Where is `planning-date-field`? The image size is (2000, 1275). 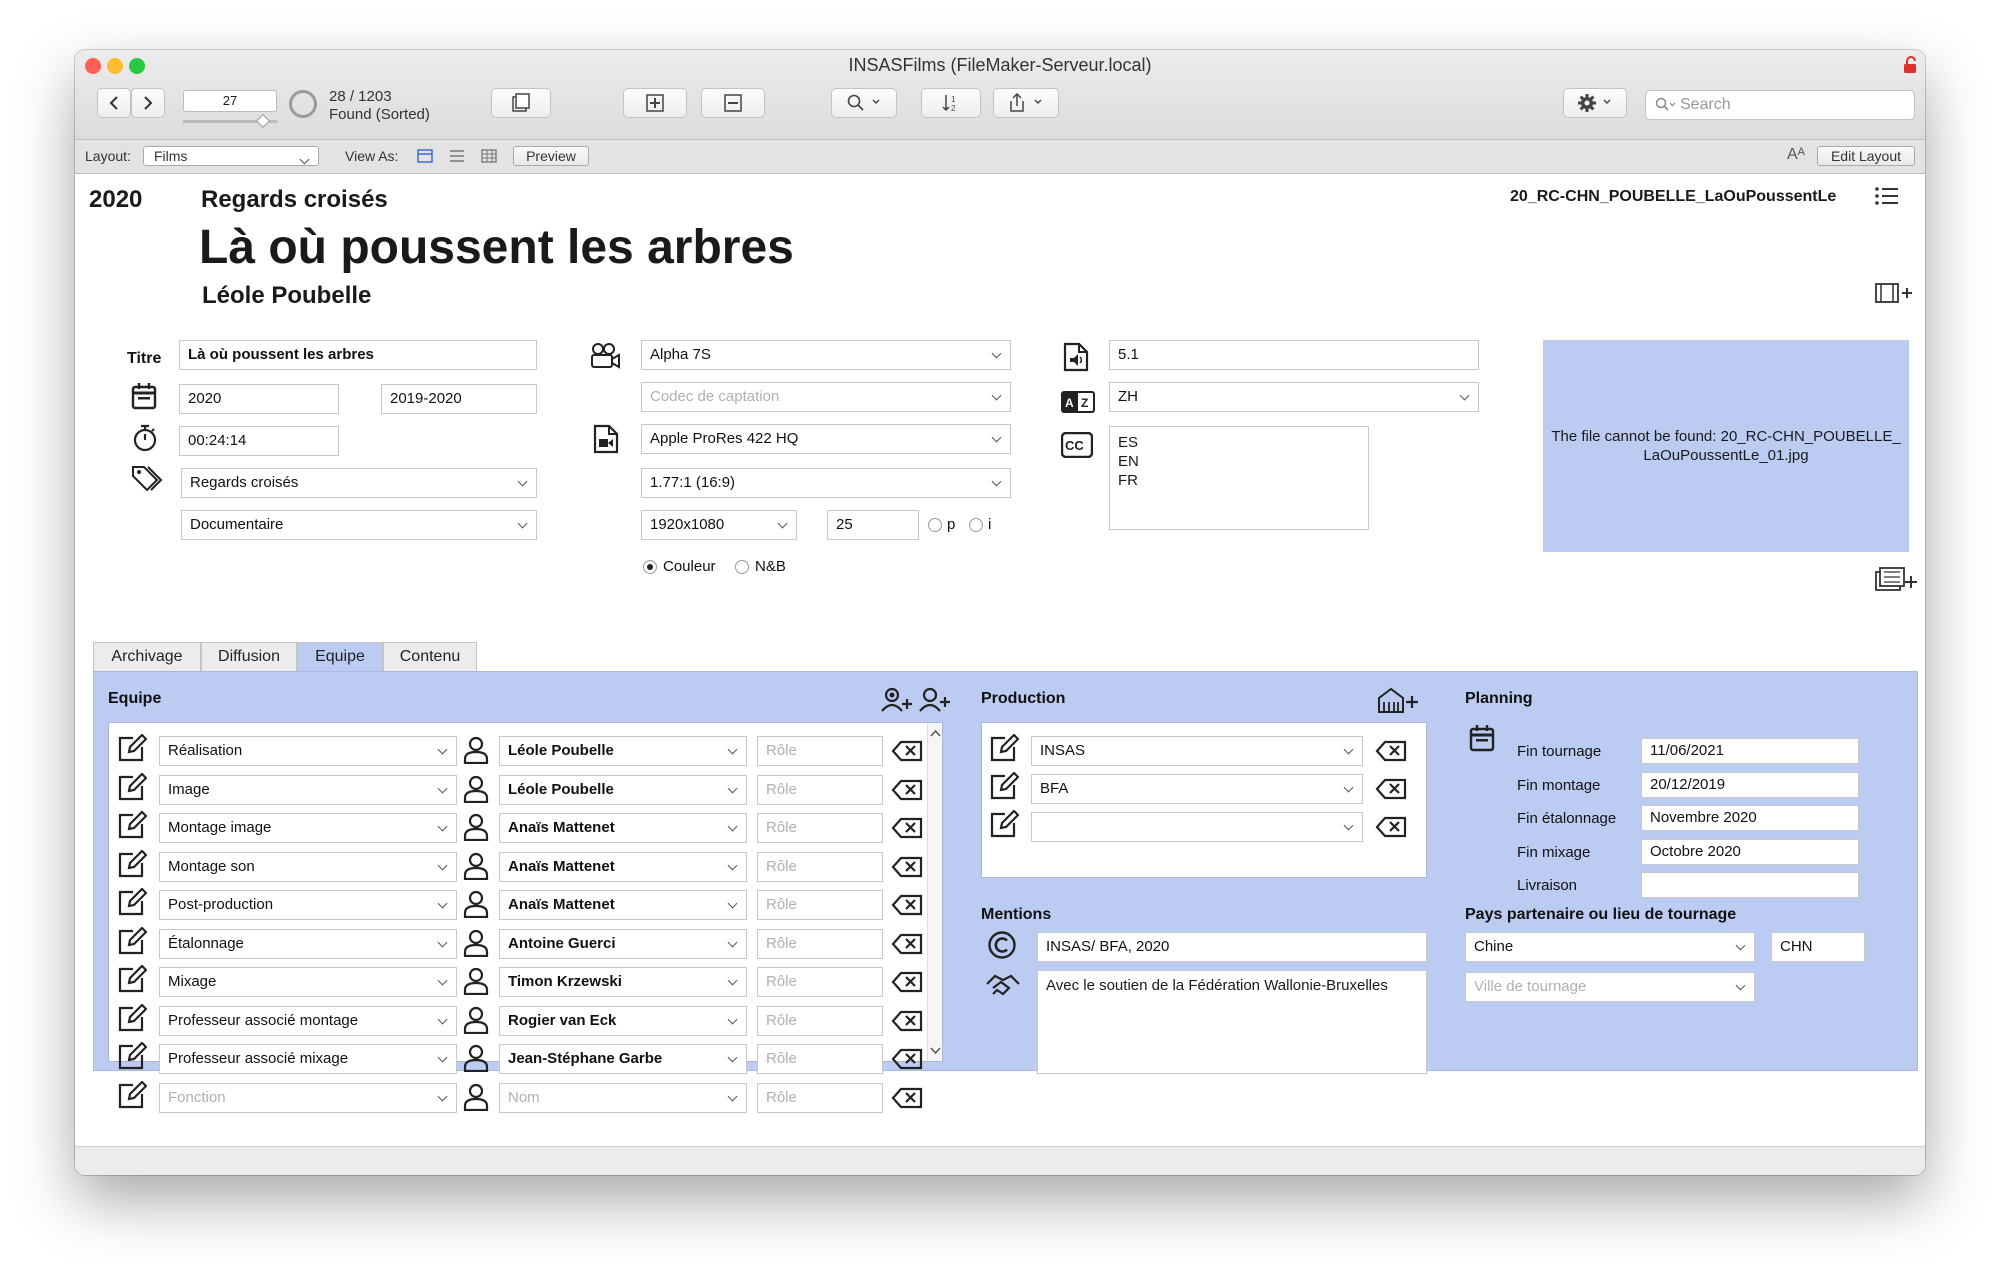 planning-date-field is located at coordinates (1750, 885).